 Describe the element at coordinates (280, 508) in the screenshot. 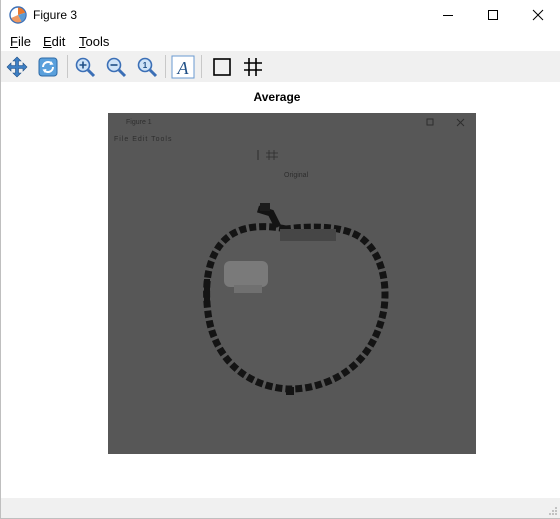

I see `status-bar` at that location.